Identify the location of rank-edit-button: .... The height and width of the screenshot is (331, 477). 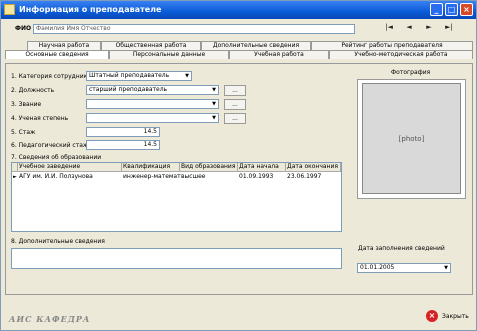
(235, 118).